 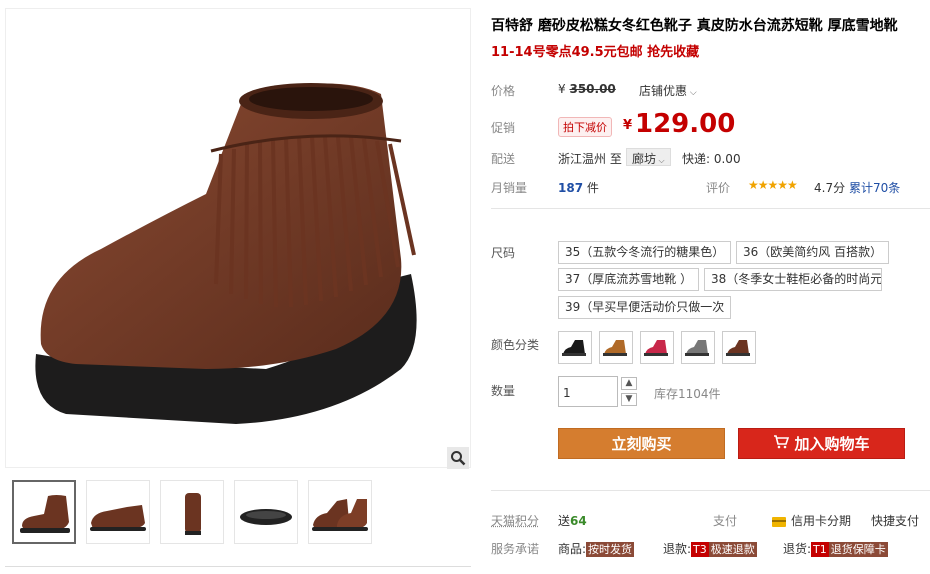 What do you see at coordinates (572, 521) in the screenshot?
I see `points-value: 送64` at bounding box center [572, 521].